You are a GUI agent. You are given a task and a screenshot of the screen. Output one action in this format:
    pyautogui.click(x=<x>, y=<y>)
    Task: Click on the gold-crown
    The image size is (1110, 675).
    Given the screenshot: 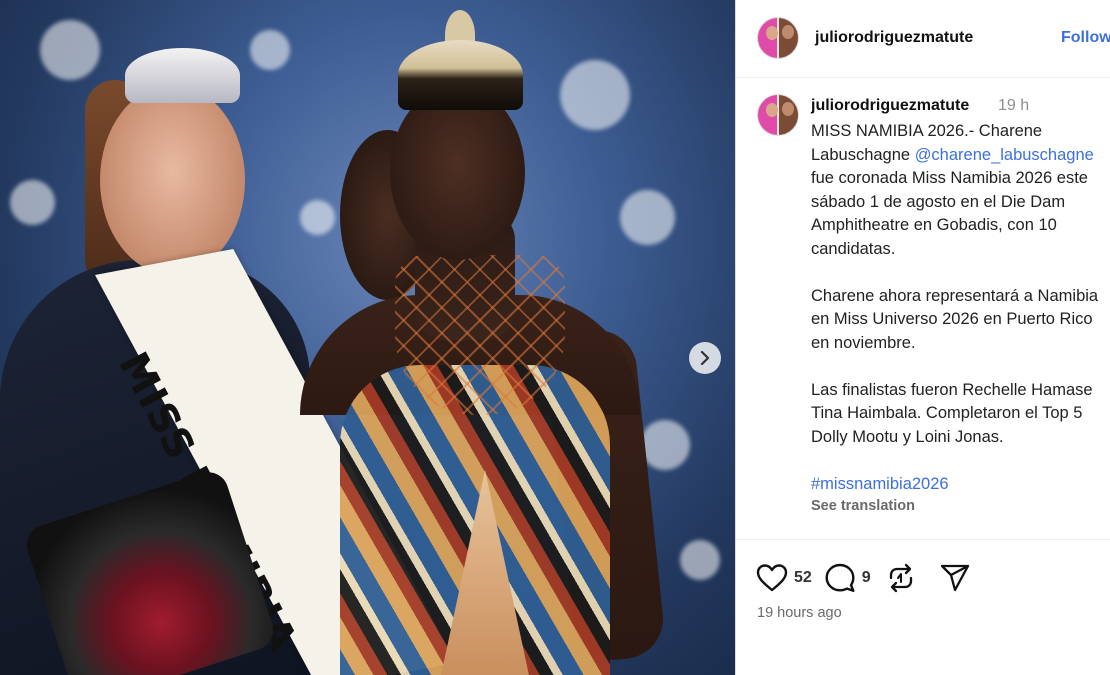 What is the action you would take?
    pyautogui.click(x=460, y=75)
    